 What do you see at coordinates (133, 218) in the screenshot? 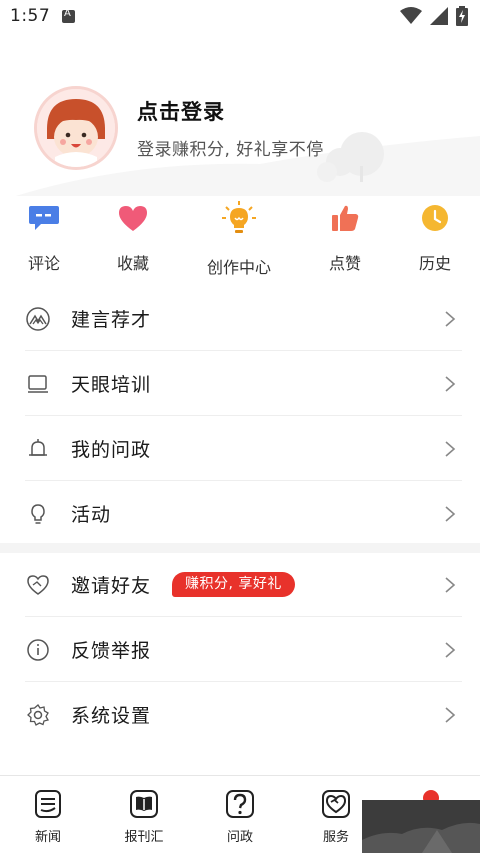
I see `heart-icon` at bounding box center [133, 218].